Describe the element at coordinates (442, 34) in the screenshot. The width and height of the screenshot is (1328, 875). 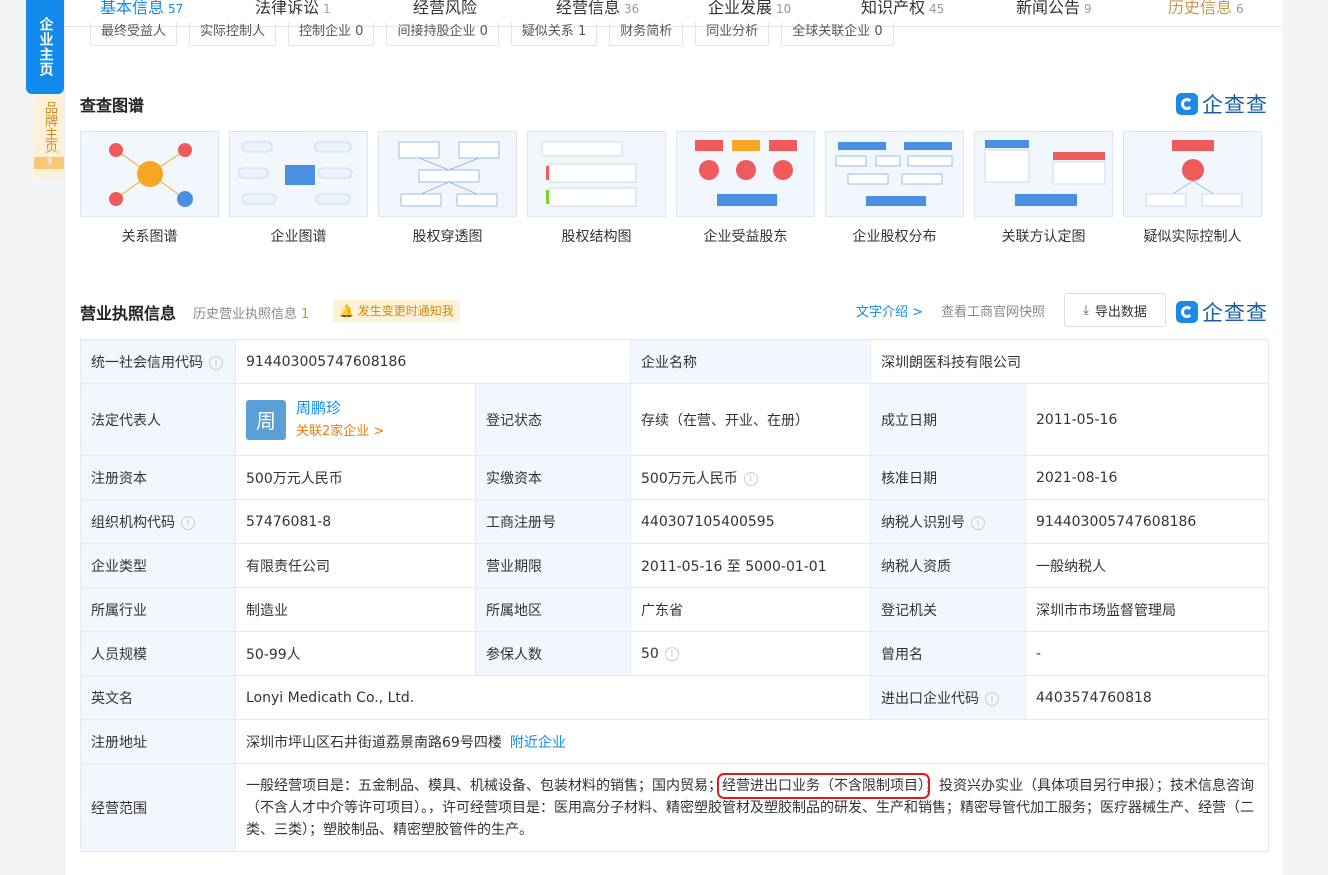
I see `chip-indirect: 间接持股企业 0` at that location.